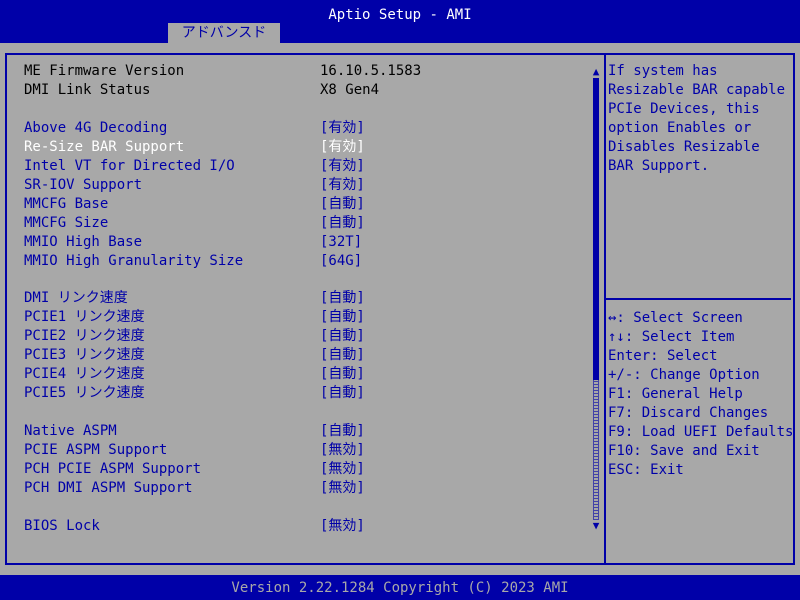 The image size is (800, 600). Describe the element at coordinates (663, 71) in the screenshot. I see `help-text-line: If system has` at that location.